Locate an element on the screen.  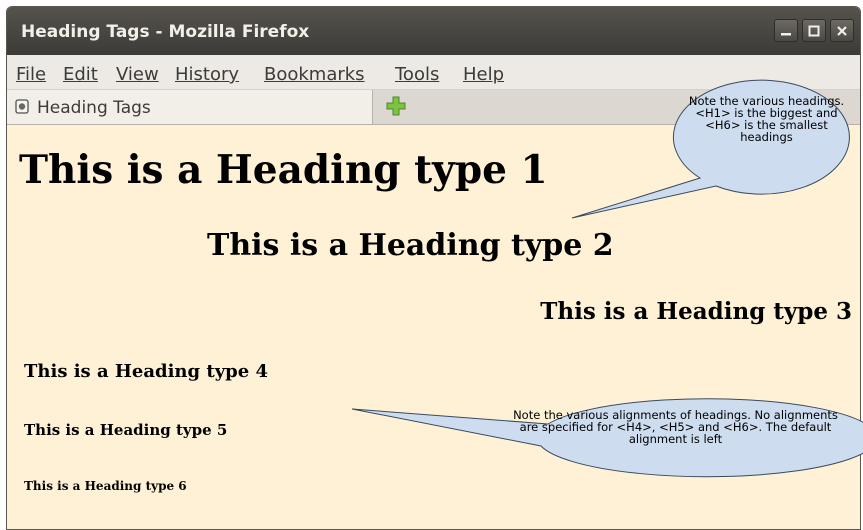
maximize-icon is located at coordinates (814, 30).